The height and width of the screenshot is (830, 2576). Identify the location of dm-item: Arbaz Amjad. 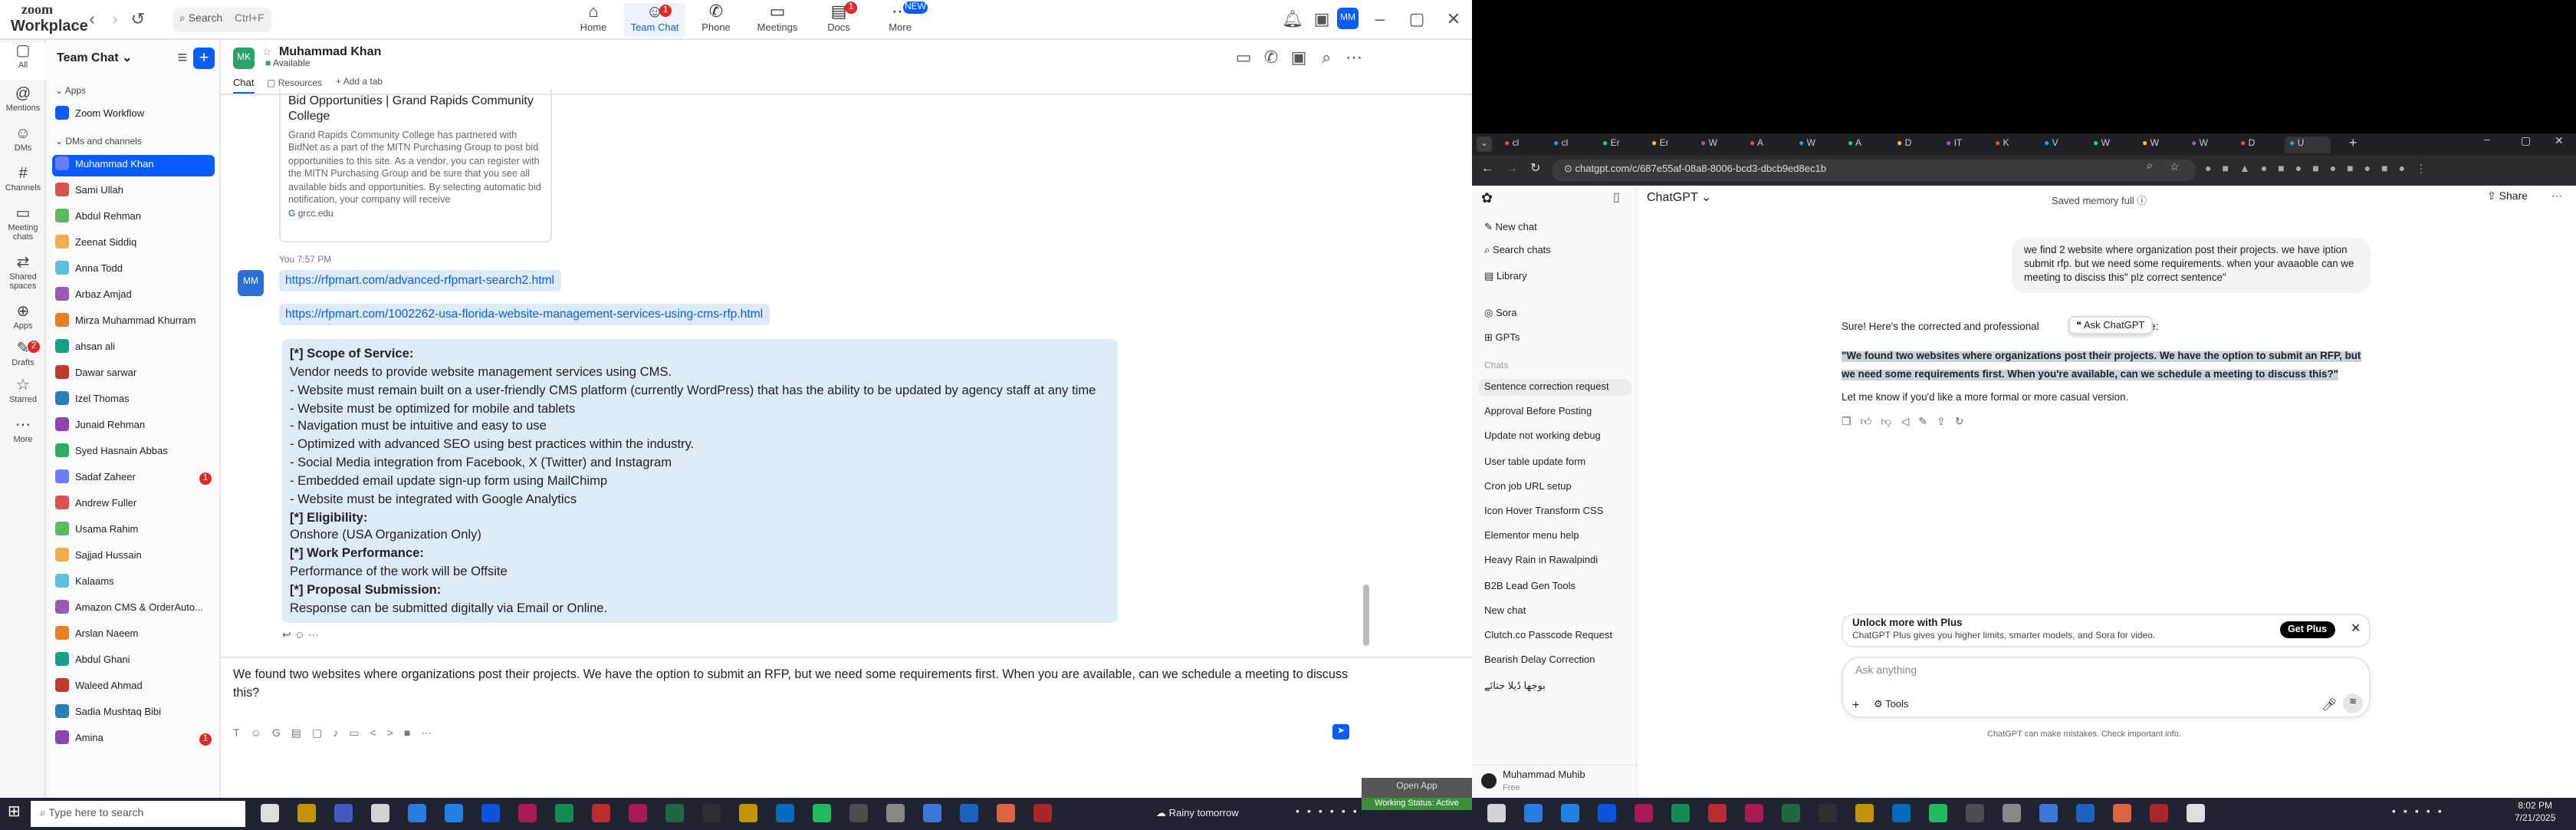
(133, 296).